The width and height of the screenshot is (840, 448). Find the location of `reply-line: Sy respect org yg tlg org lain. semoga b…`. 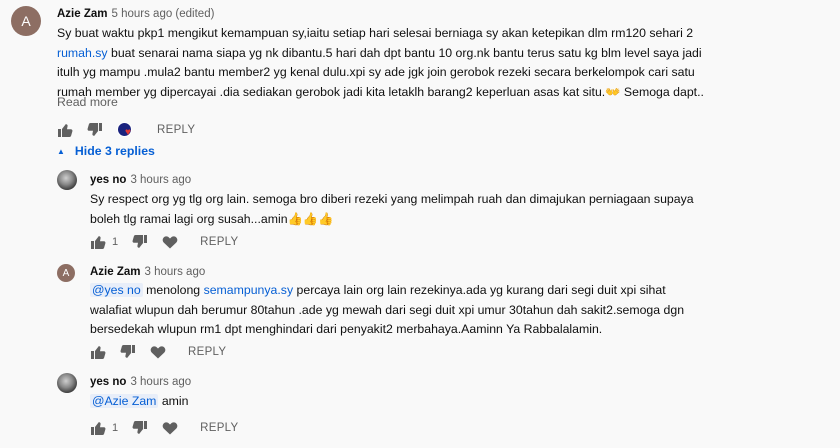

reply-line: Sy respect org yg tlg org lain. semoga b… is located at coordinates (392, 199).